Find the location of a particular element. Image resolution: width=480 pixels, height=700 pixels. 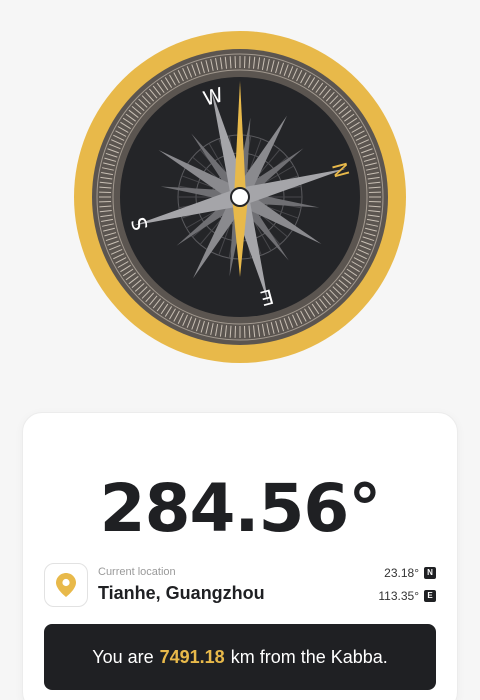

distance-prefix: You are is located at coordinates (123, 656).